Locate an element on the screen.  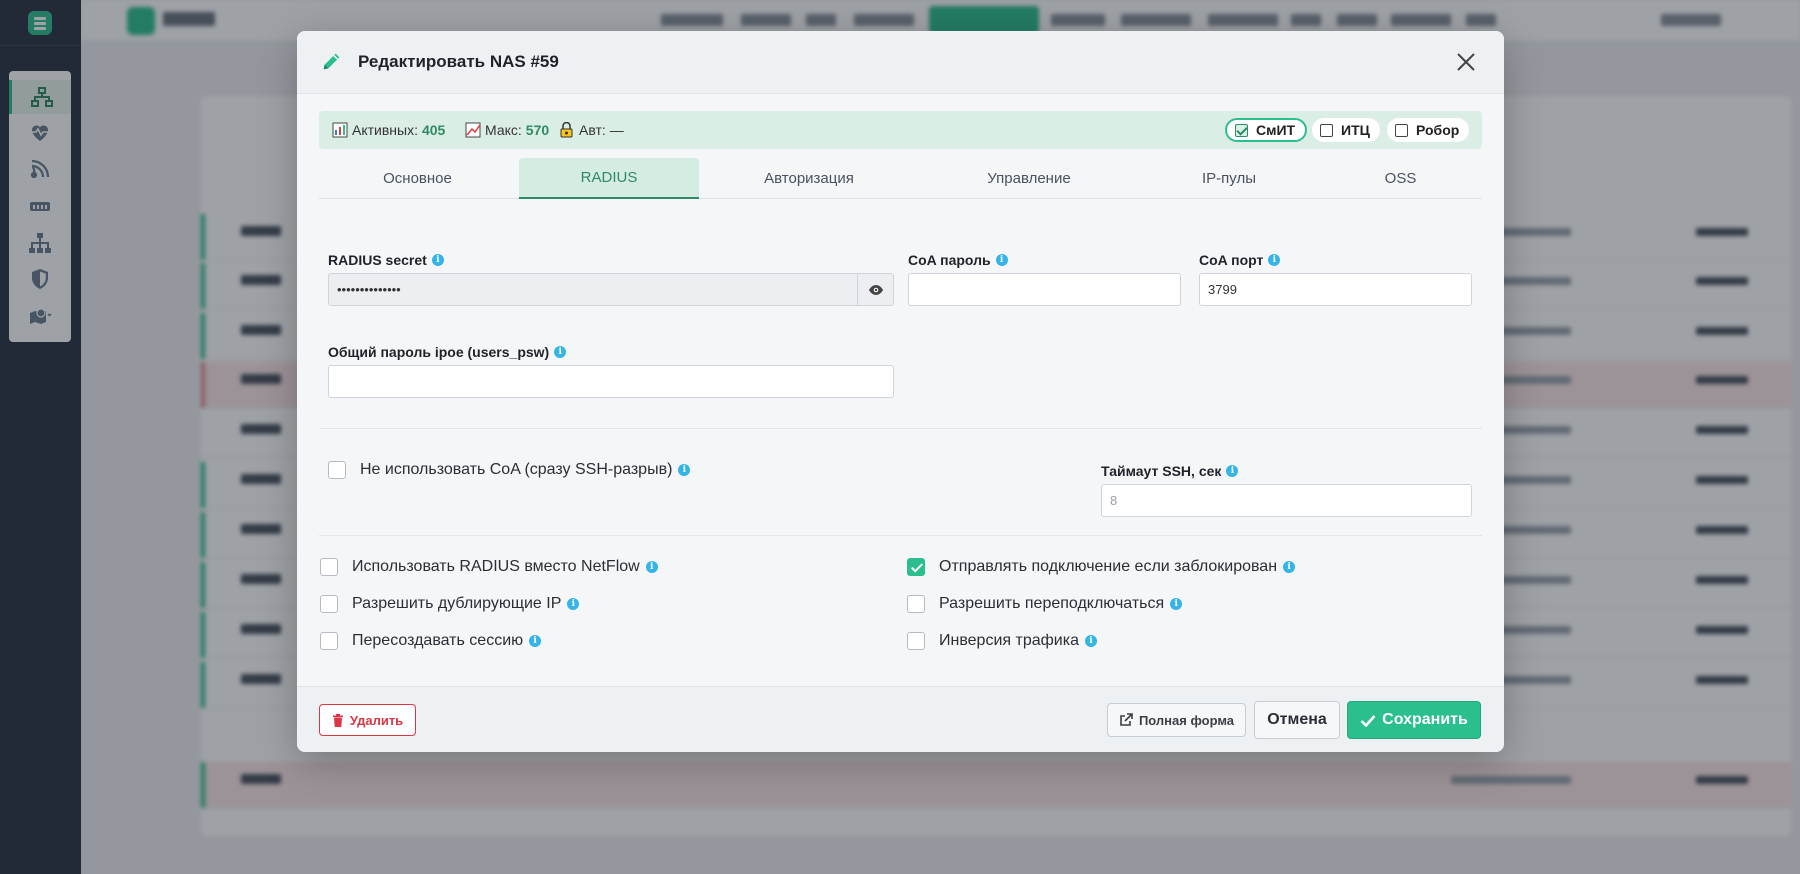
coa-port-label: CoA порт i is located at coordinates (1240, 260).